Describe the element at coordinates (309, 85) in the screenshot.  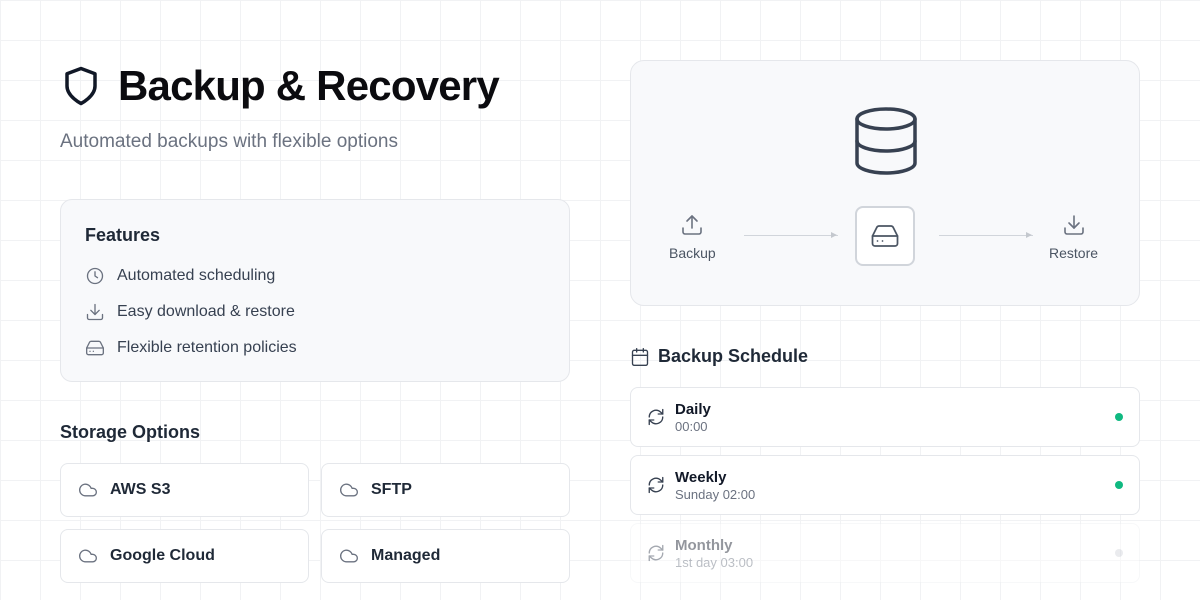
I see `page-title: Backup & Recovery` at that location.